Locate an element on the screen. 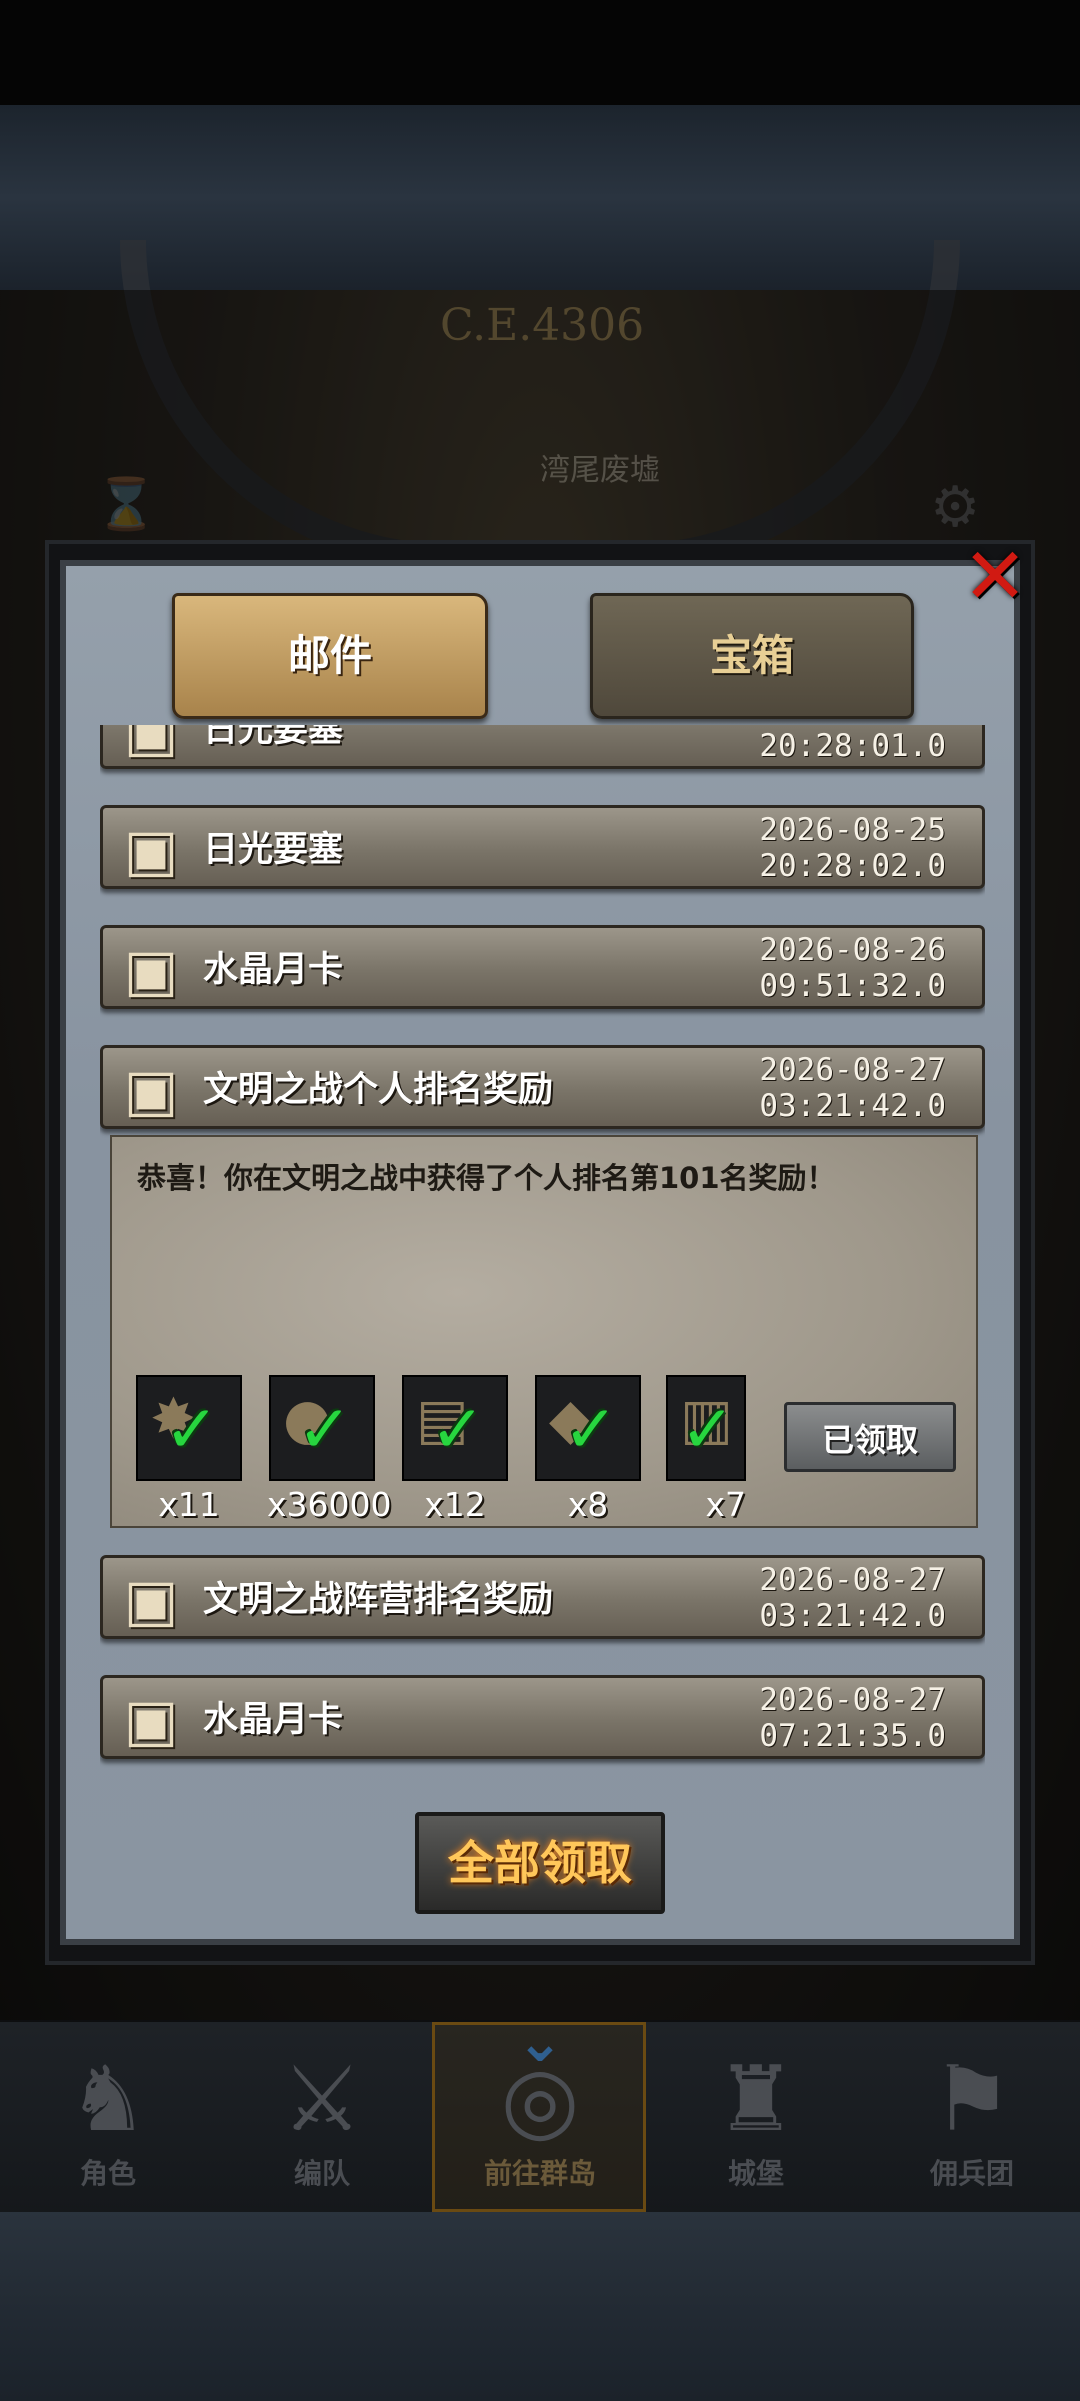 The image size is (1080, 2401). mail-item: ▣ 水晶月卡 2026-08-27 07:21:35.0 is located at coordinates (542, 1717).